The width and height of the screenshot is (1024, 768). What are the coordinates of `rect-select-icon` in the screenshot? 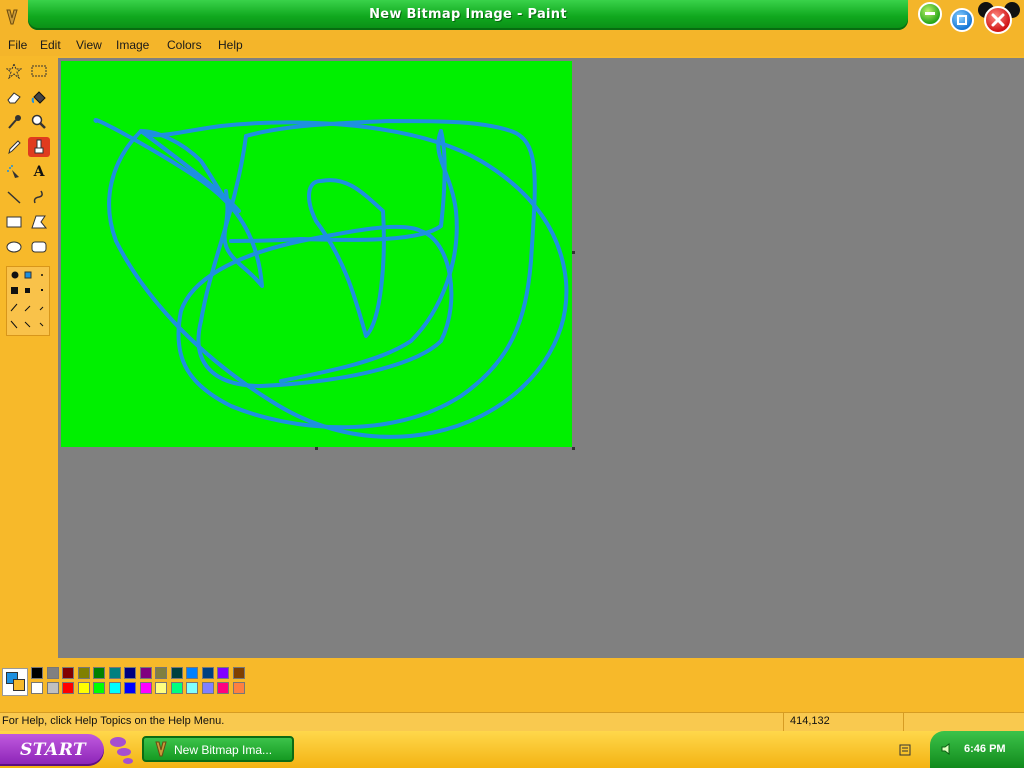 It's located at (39, 71).